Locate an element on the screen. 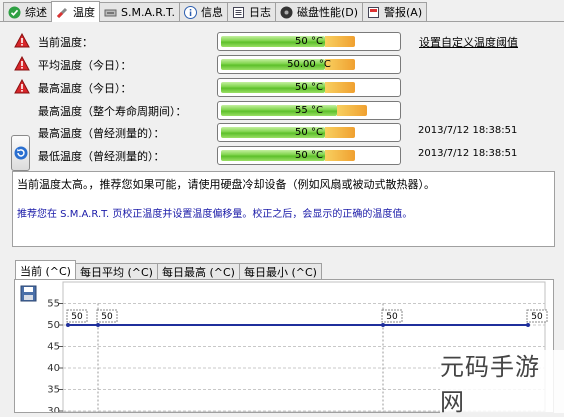 The height and width of the screenshot is (417, 564). temperature-row: 当前温度： 50 °C 设置自定义温度阈值 is located at coordinates (282, 41).